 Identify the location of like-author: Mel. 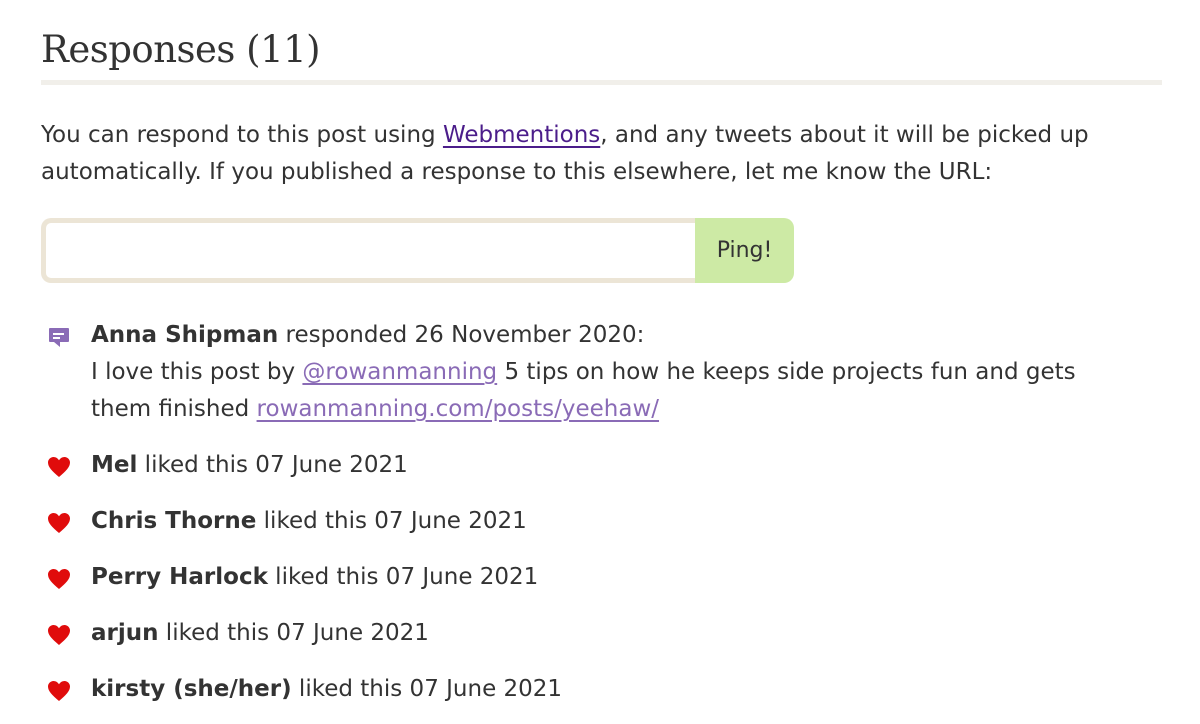
(114, 465).